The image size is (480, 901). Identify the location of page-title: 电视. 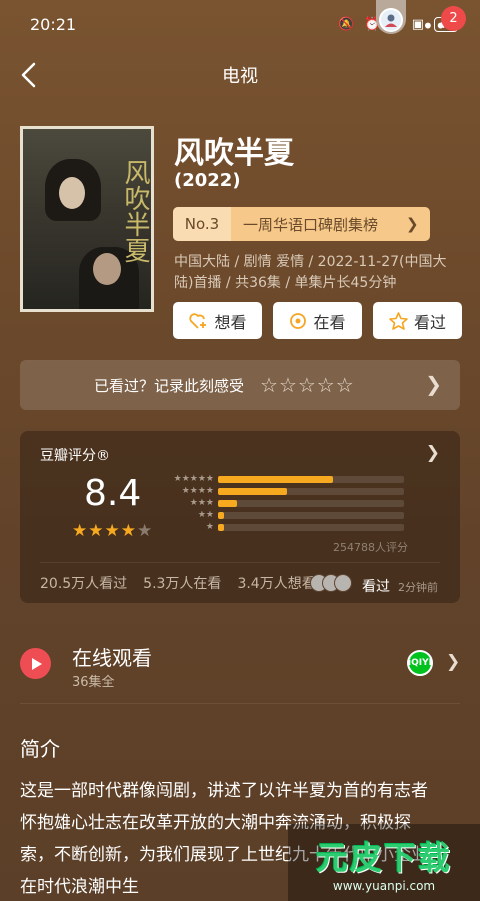
(240, 76).